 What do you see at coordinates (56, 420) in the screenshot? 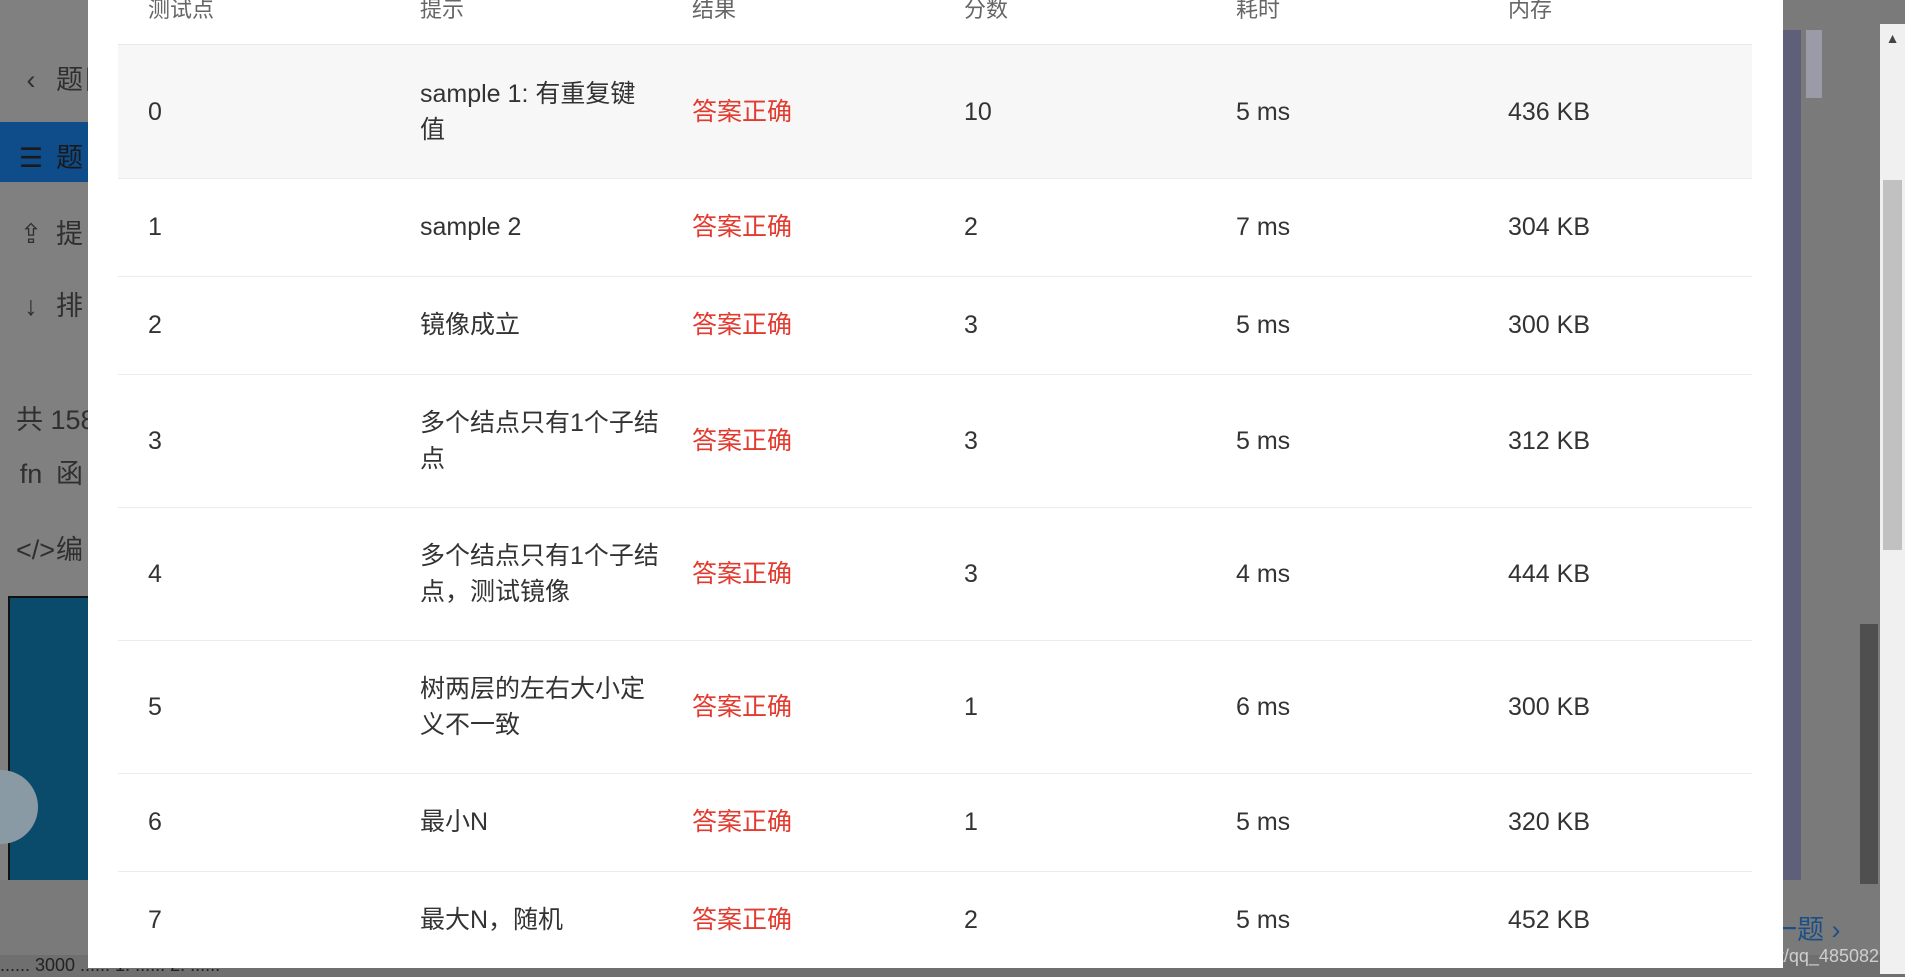
I see `problem-count: 共 158` at bounding box center [56, 420].